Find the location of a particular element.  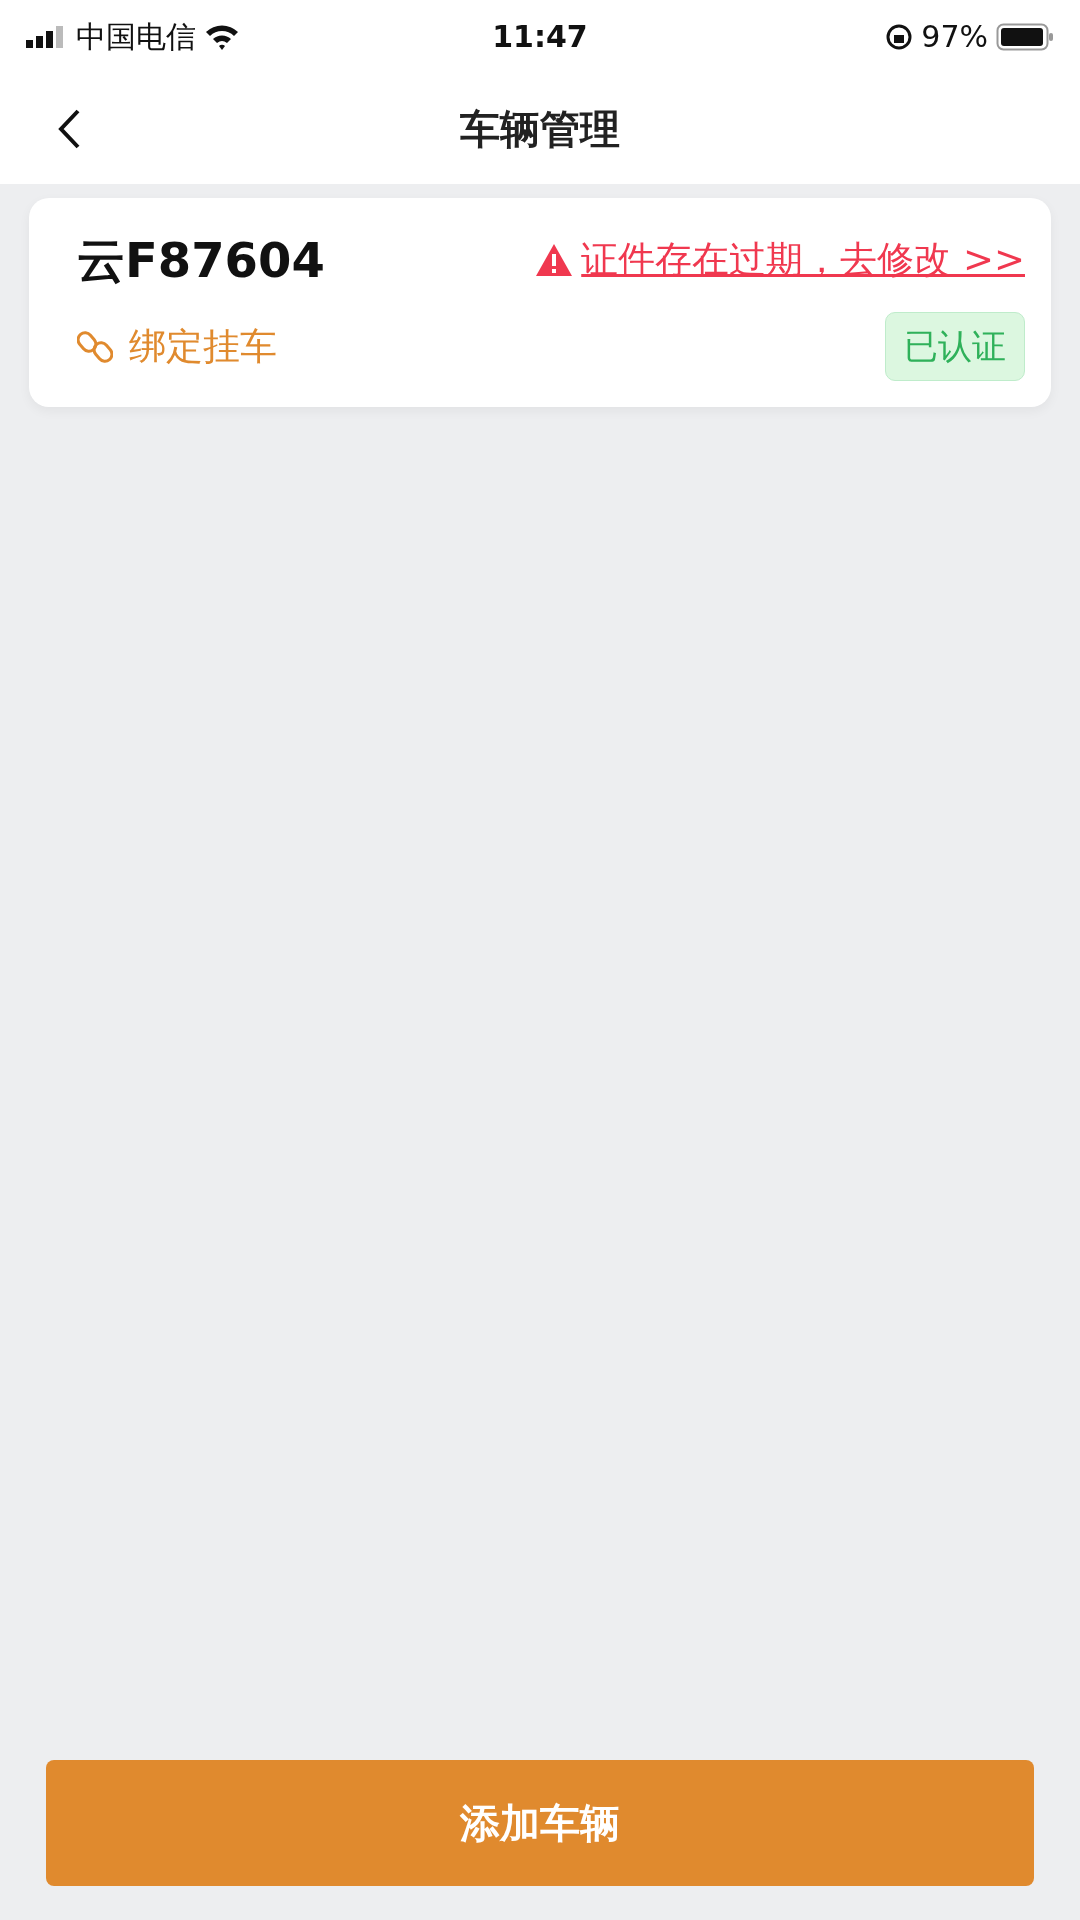

status-badge: 已认证 is located at coordinates (955, 346).